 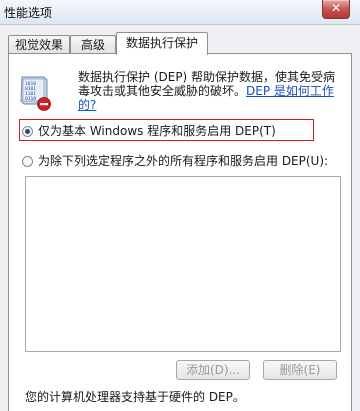 What do you see at coordinates (30, 99) in the screenshot?
I see `svg-text: 0110` at bounding box center [30, 99].